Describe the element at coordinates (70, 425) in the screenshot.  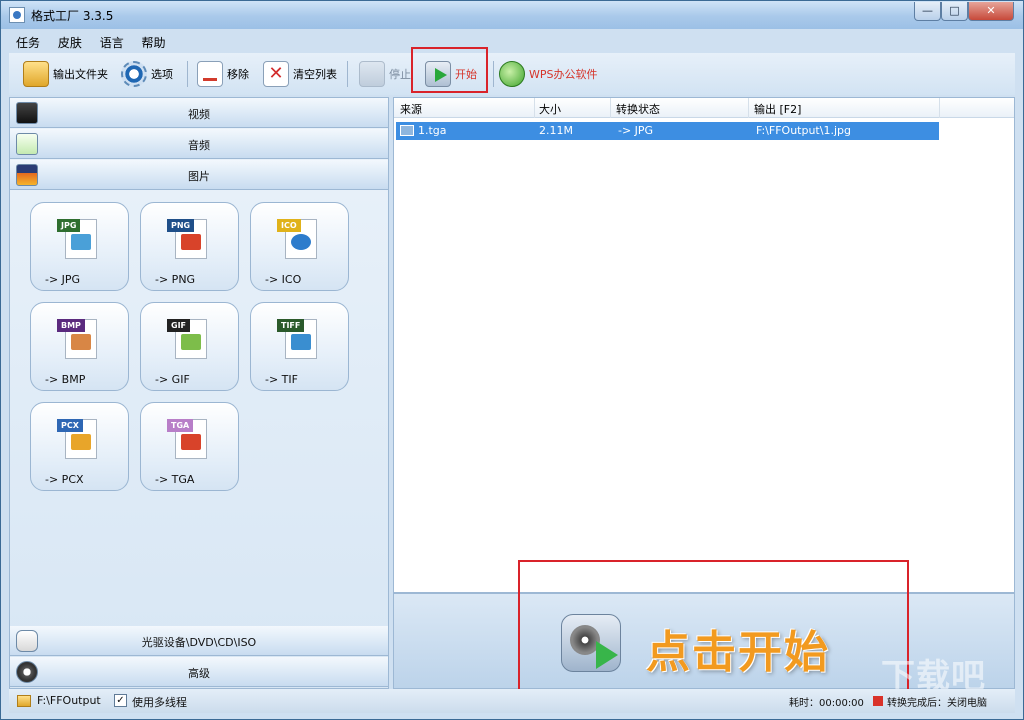
I see `format-tag: PCX` at that location.